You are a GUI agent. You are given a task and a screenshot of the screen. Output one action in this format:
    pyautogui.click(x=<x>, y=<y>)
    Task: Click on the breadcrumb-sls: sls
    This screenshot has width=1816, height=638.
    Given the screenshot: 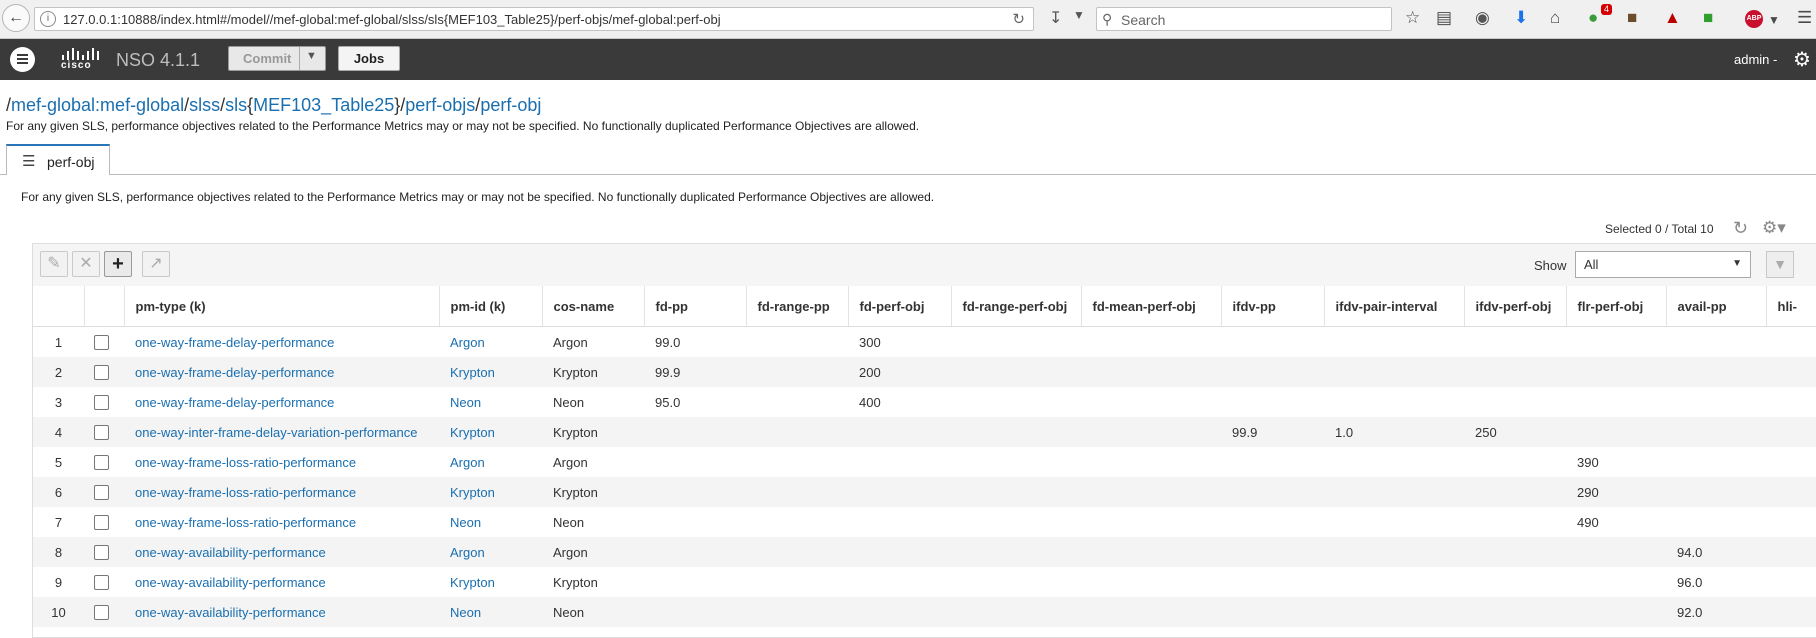 What is the action you would take?
    pyautogui.click(x=236, y=105)
    